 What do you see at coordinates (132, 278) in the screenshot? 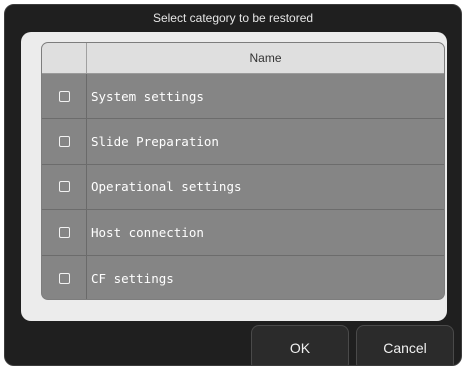
I see `row-label: CF settings` at bounding box center [132, 278].